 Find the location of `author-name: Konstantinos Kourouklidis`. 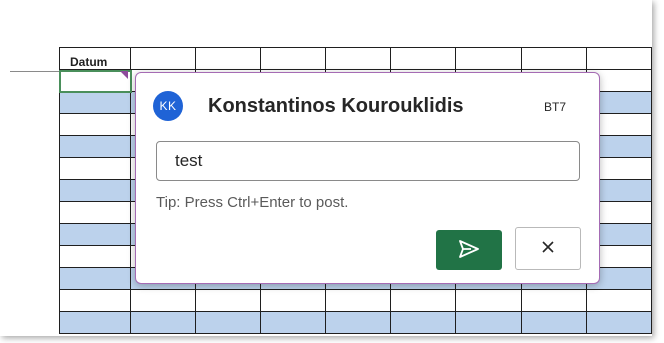

author-name: Konstantinos Kourouklidis is located at coordinates (336, 106).